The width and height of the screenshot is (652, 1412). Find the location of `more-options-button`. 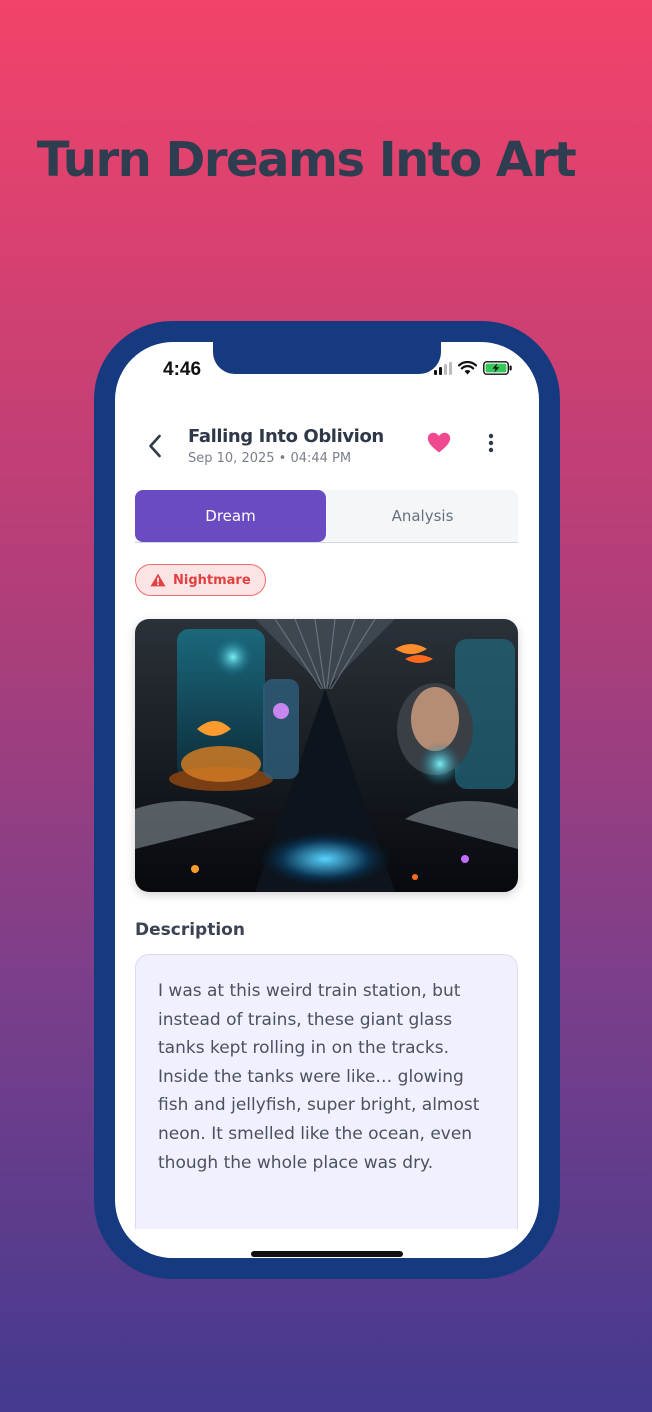

more-options-button is located at coordinates (491, 443).